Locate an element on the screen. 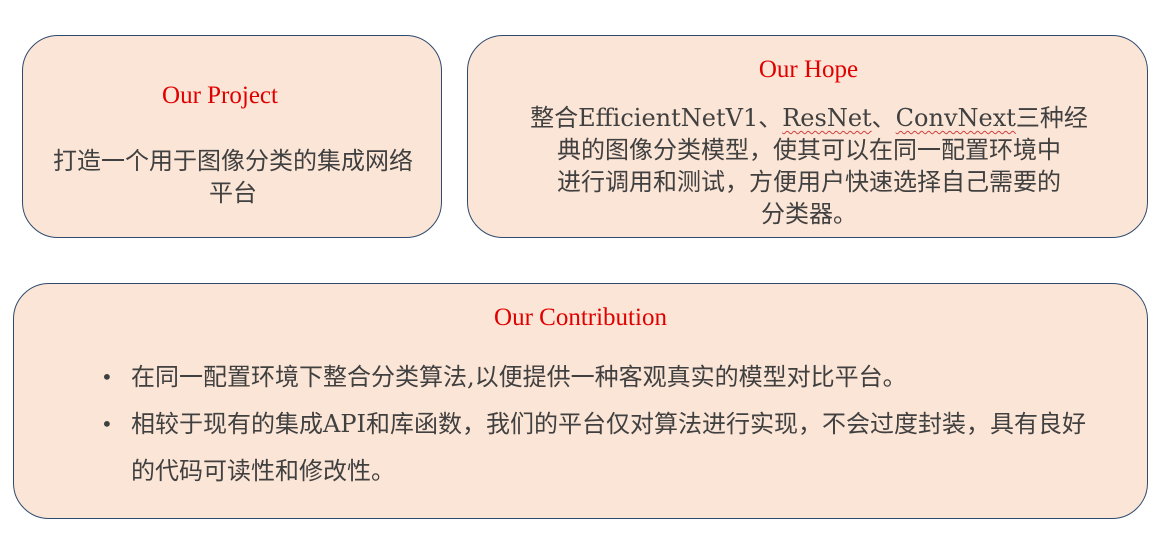 The height and width of the screenshot is (550, 1170). hope-text-part: 整合EfficientNetV1、 is located at coordinates (656, 118).